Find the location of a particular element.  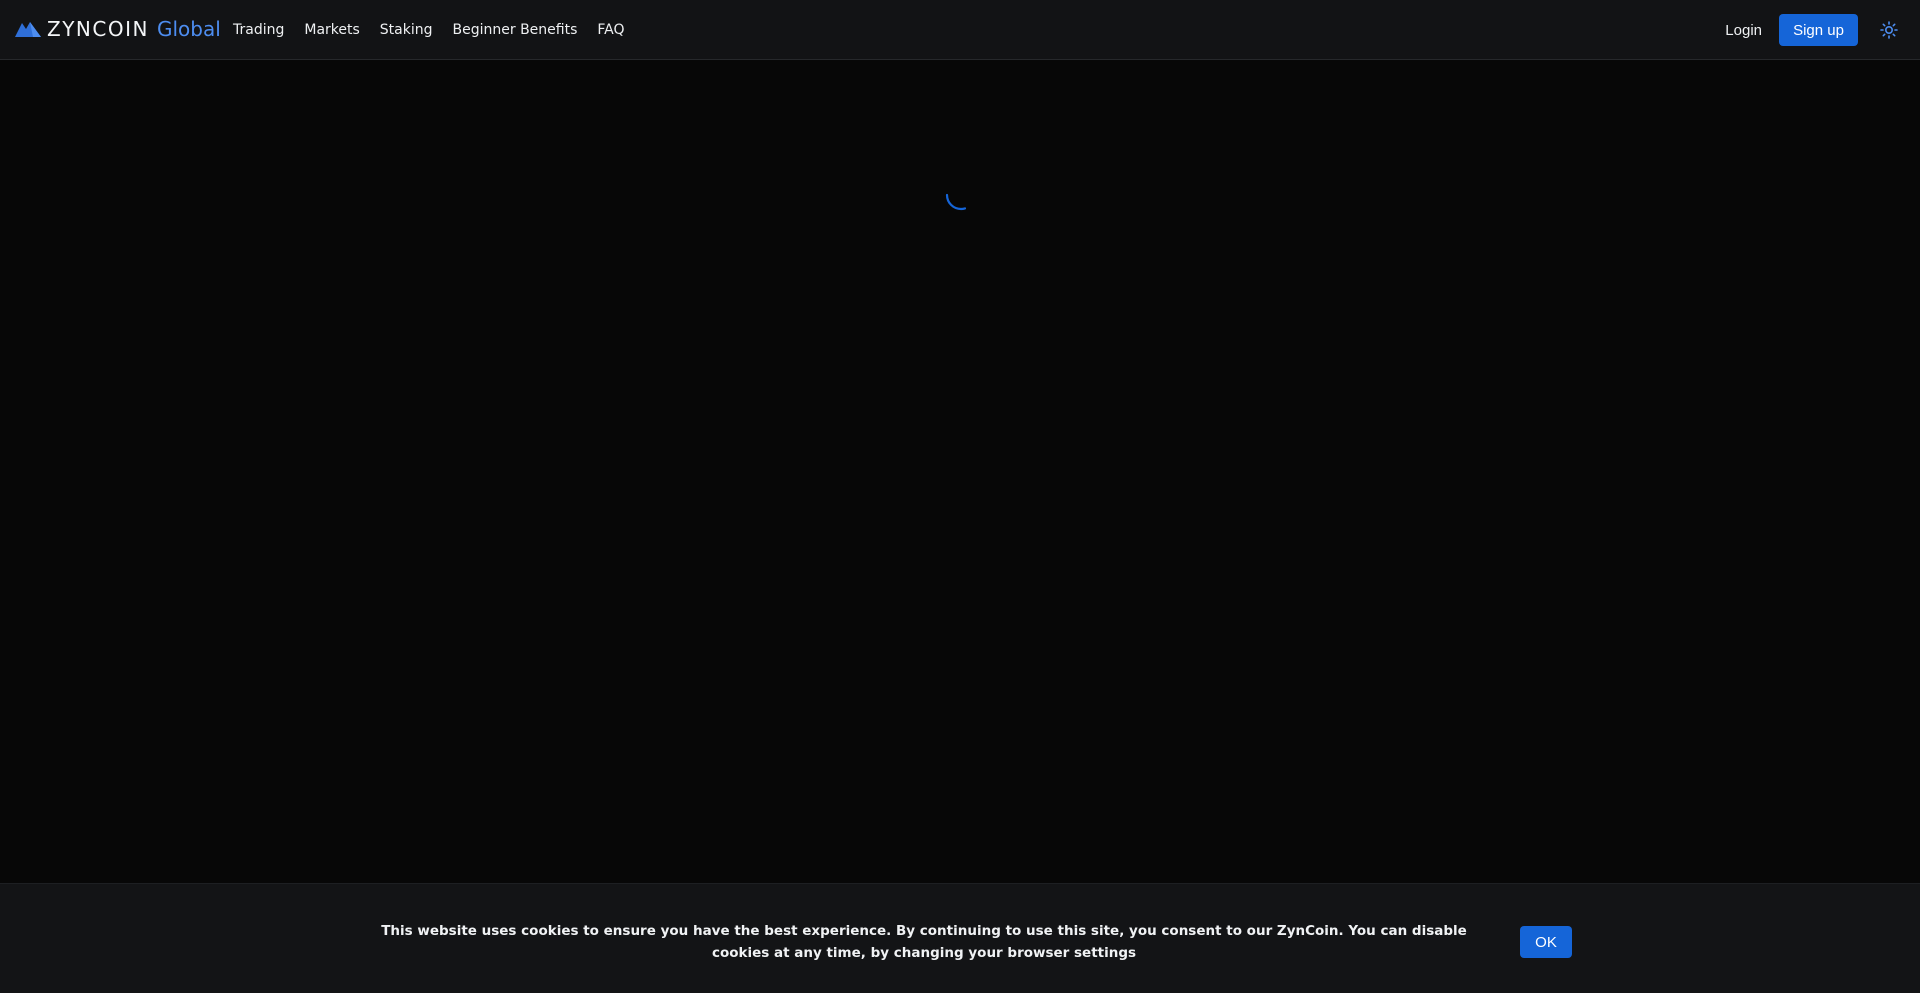

brand-accent: Global is located at coordinates (188, 29).